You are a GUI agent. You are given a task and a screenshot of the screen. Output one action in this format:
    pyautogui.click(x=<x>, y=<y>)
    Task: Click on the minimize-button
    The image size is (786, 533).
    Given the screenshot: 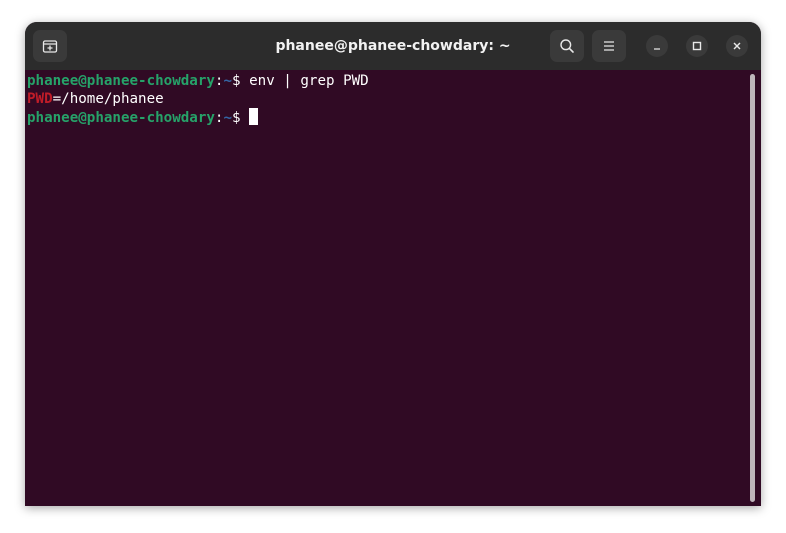 What is the action you would take?
    pyautogui.click(x=657, y=46)
    